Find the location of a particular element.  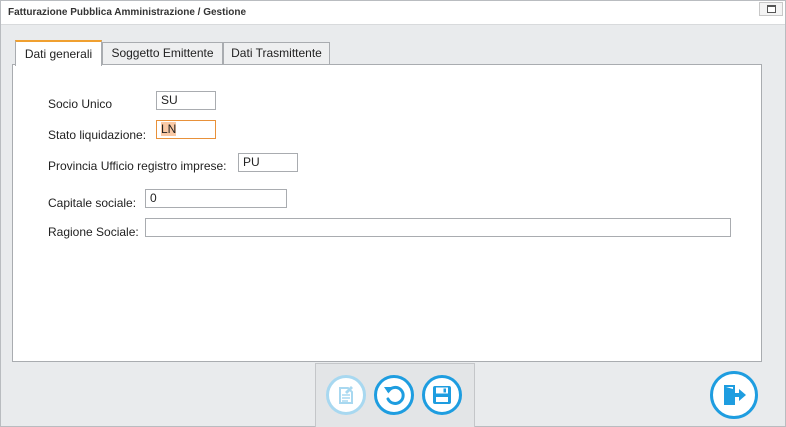

save-icon is located at coordinates (442, 395).